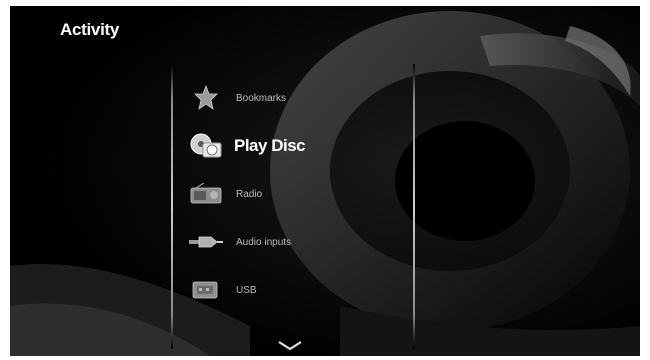 The width and height of the screenshot is (650, 360). I want to click on star-icon, so click(206, 98).